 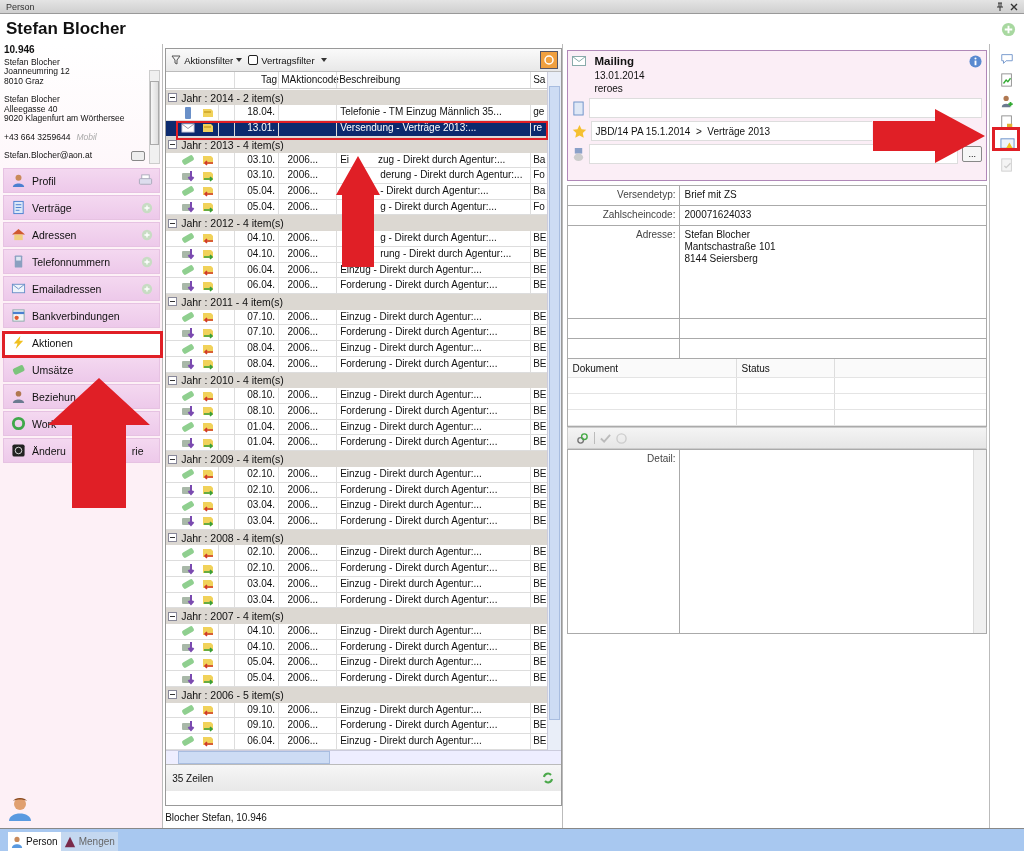 What do you see at coordinates (357, 459) in the screenshot?
I see `group-row: Jahr : 2009 - 4 item(s)` at bounding box center [357, 459].